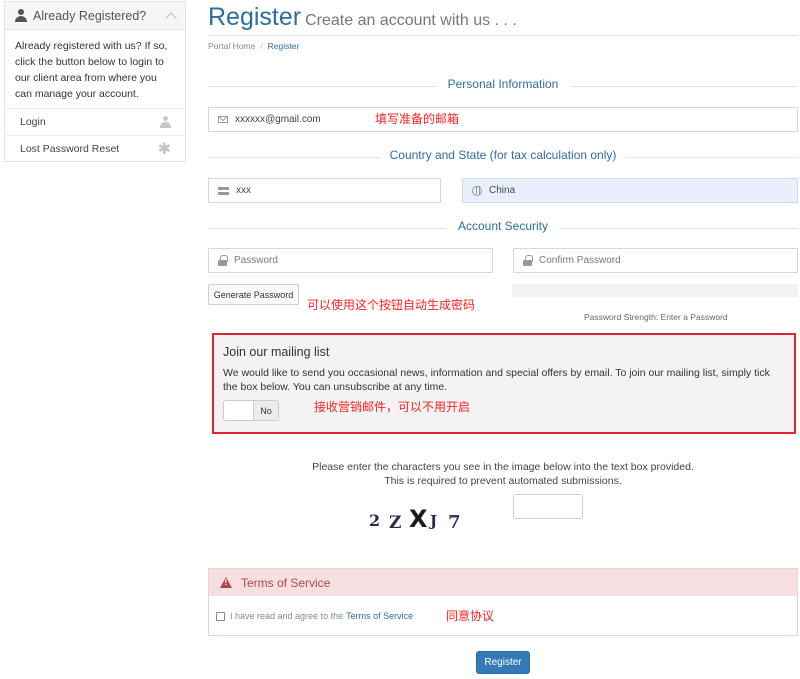 Image resolution: width=800 pixels, height=679 pixels. Describe the element at coordinates (375, 520) in the screenshot. I see `captcha-char: 2` at that location.